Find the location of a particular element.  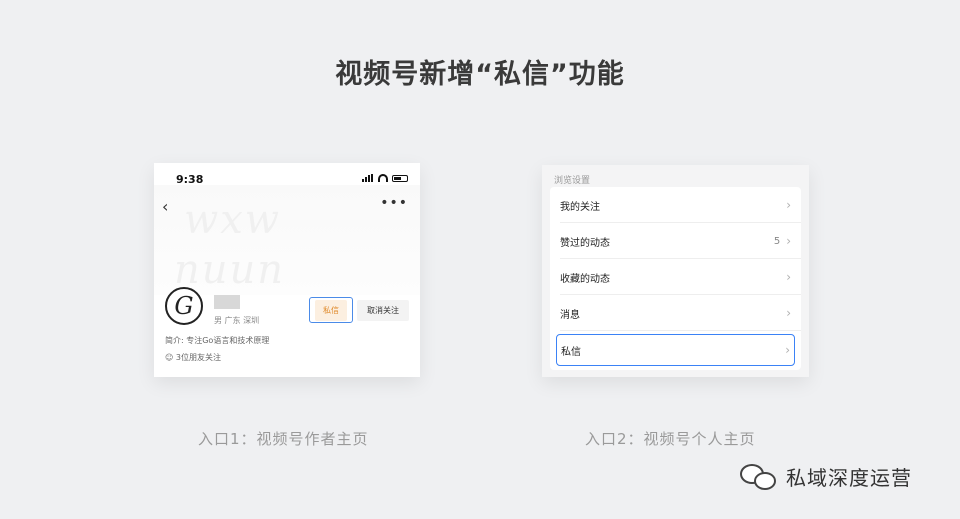

signal-icon is located at coordinates (368, 178).